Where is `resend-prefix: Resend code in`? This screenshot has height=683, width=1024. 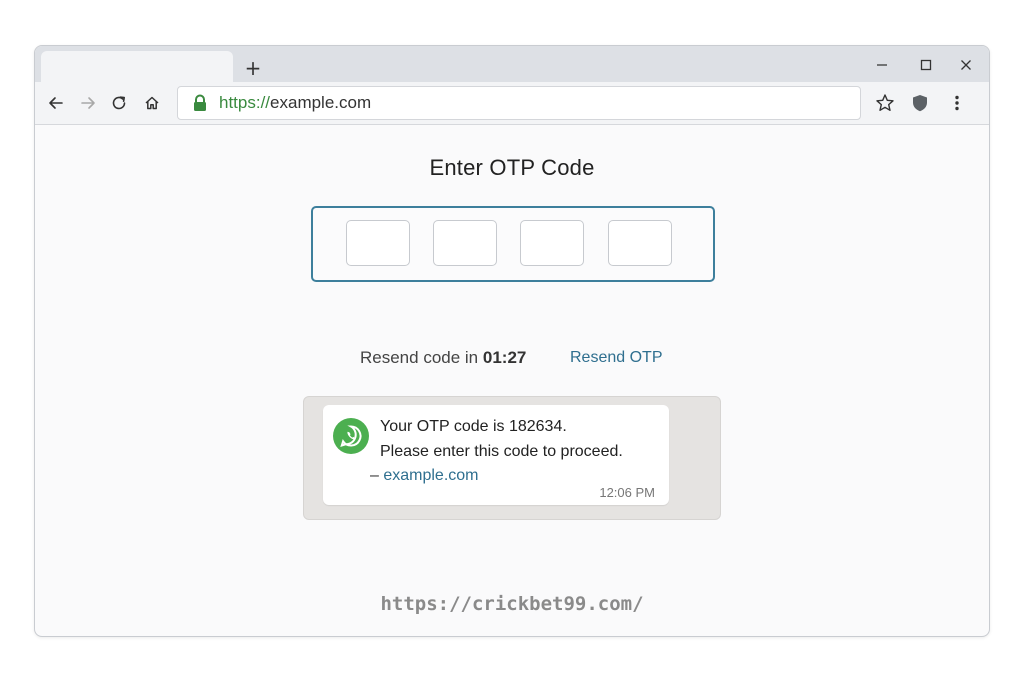 resend-prefix: Resend code in is located at coordinates (421, 357).